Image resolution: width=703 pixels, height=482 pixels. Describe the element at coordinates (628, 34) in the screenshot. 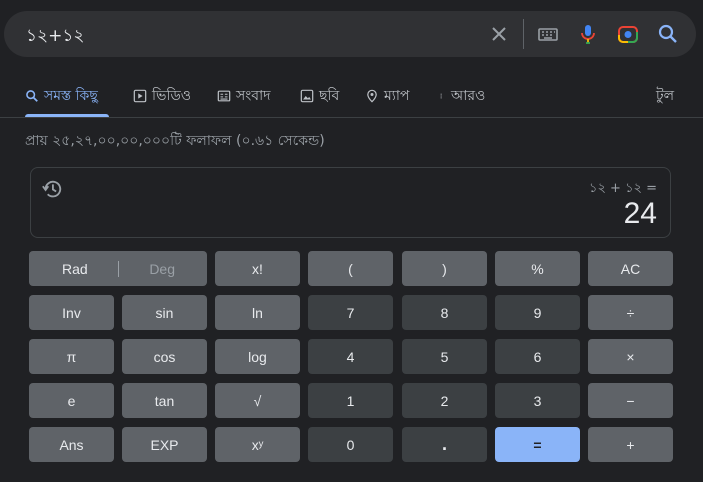

I see `camera-lens-icon` at that location.